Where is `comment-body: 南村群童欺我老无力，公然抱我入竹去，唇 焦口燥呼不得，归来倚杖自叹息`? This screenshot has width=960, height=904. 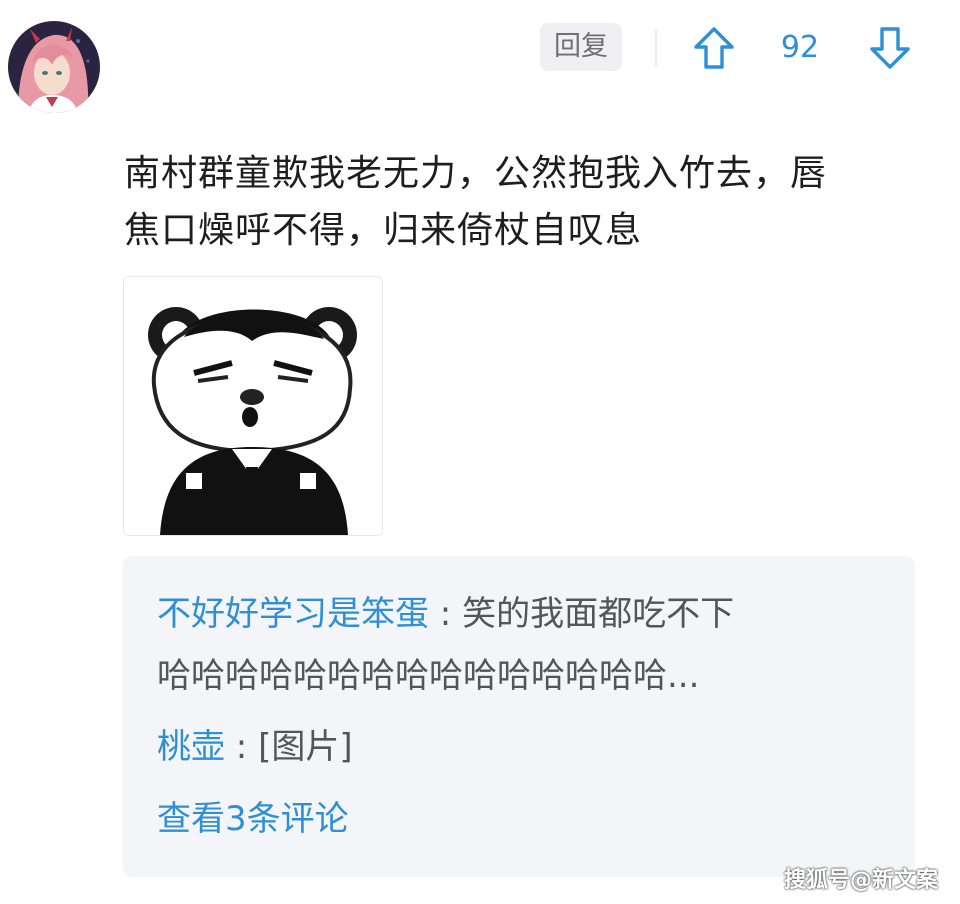
comment-body: 南村群童欺我老无力，公然抱我入竹去，唇 焦口燥呼不得，归来倚杖自叹息 is located at coordinates (524, 202).